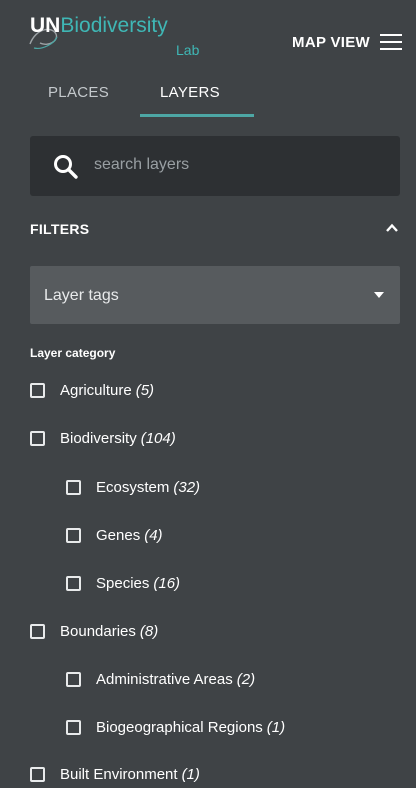  I want to click on category-label: Ecosystem, so click(133, 487).